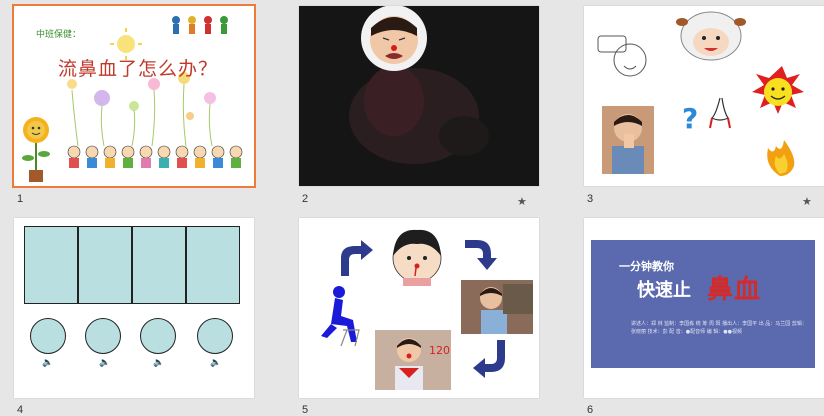 Image resolution: width=824 pixels, height=416 pixels. Describe the element at coordinates (138, 69) in the screenshot. I see `slide-1-title: 流鼻血了怎么办？` at that location.